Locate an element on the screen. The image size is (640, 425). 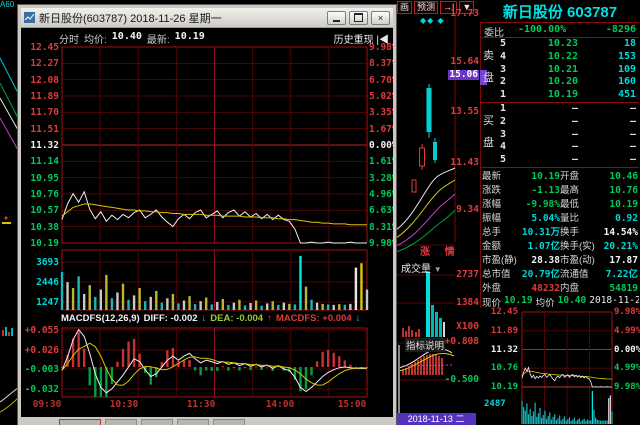
detail-value: 7.22亿 is located at coordinates (621, 274).